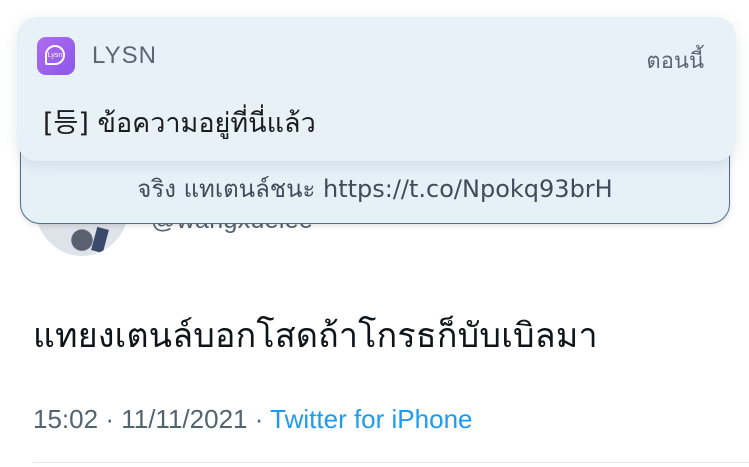  I want to click on notification-time: ตอนนี้, so click(675, 61).